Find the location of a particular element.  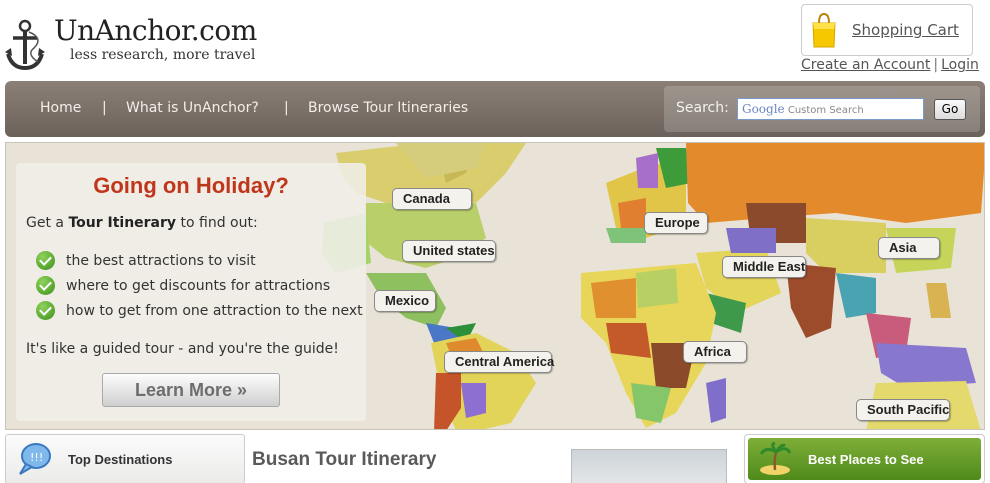

list-item: where to get discounts for attractions is located at coordinates (199, 288).